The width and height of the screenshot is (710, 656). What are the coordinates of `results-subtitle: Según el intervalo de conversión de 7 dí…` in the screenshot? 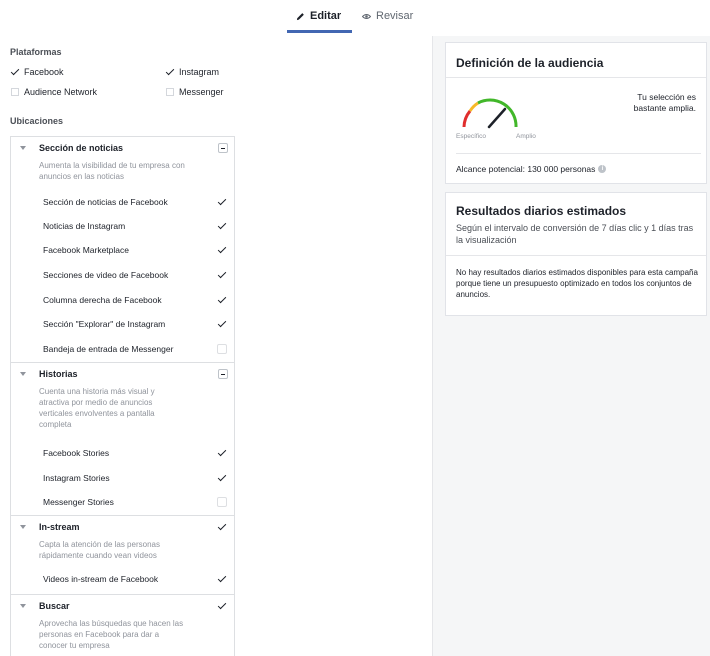 It's located at (575, 234).